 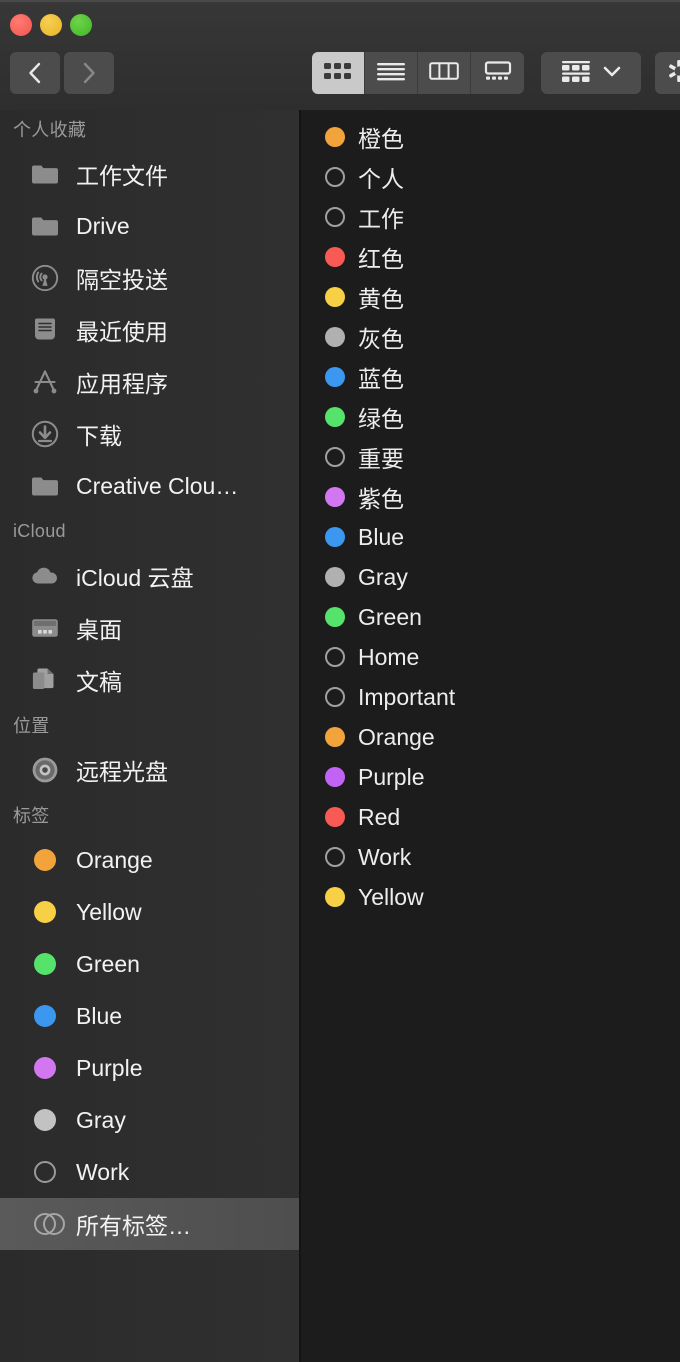 What do you see at coordinates (122, 176) in the screenshot?
I see `sidebar-item-label: 工作文件` at bounding box center [122, 176].